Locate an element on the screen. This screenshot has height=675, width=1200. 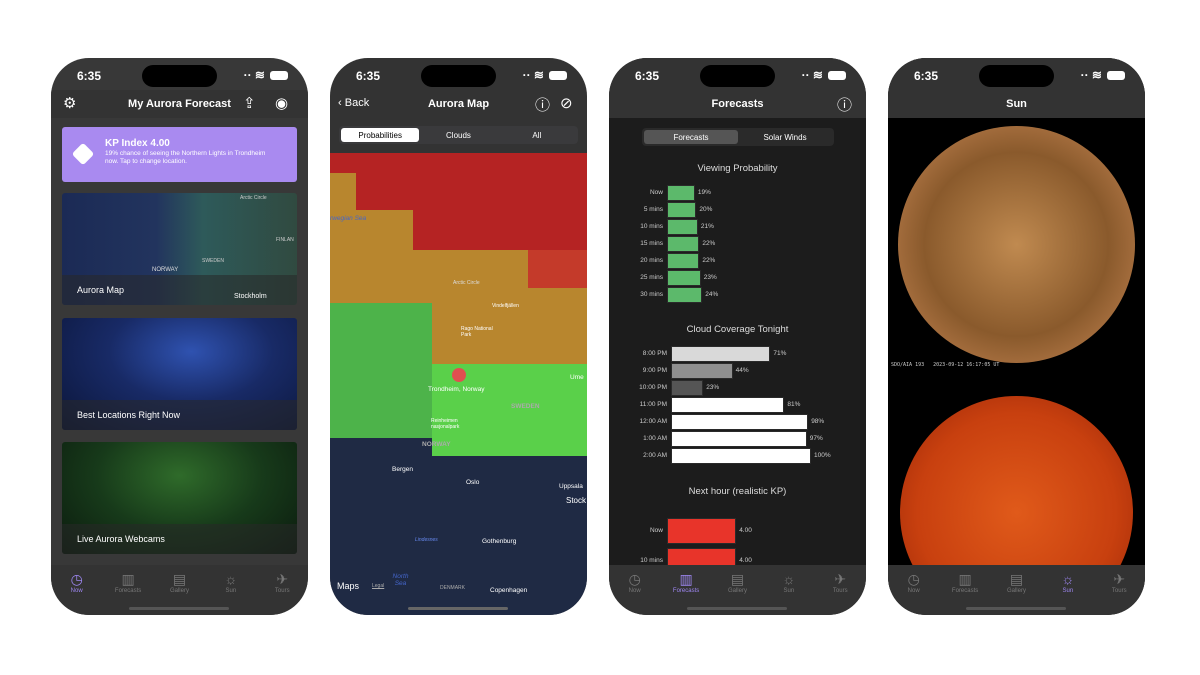
segment-all: All is located at coordinates (537, 135).